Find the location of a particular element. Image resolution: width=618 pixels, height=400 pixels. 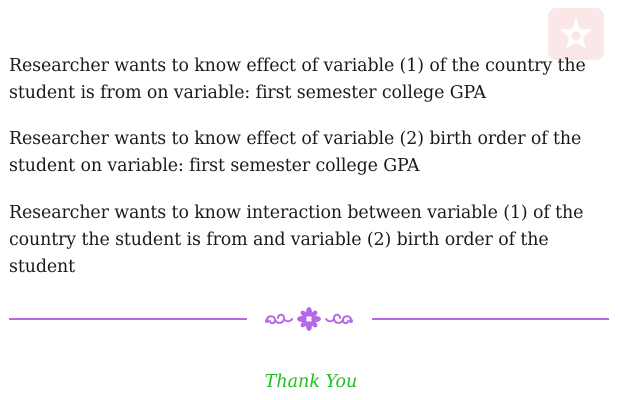

floral-ornament-icon is located at coordinates (309, 319).